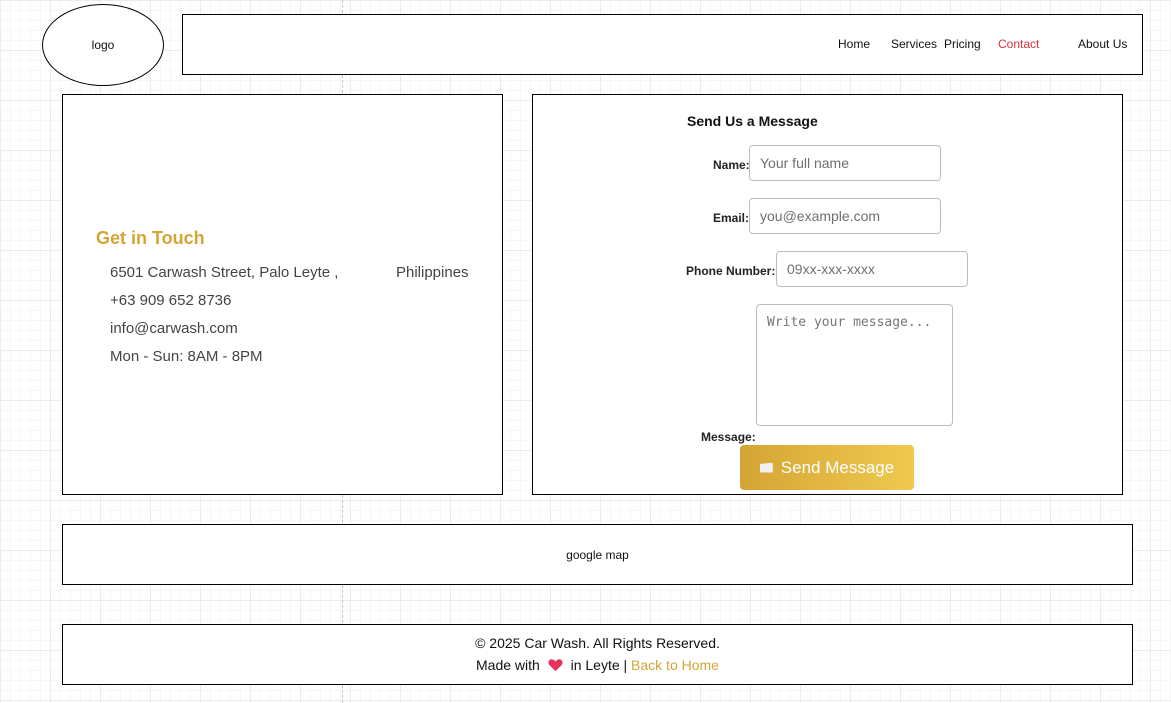 The height and width of the screenshot is (703, 1171). Describe the element at coordinates (731, 218) in the screenshot. I see `email-label: Email:` at that location.